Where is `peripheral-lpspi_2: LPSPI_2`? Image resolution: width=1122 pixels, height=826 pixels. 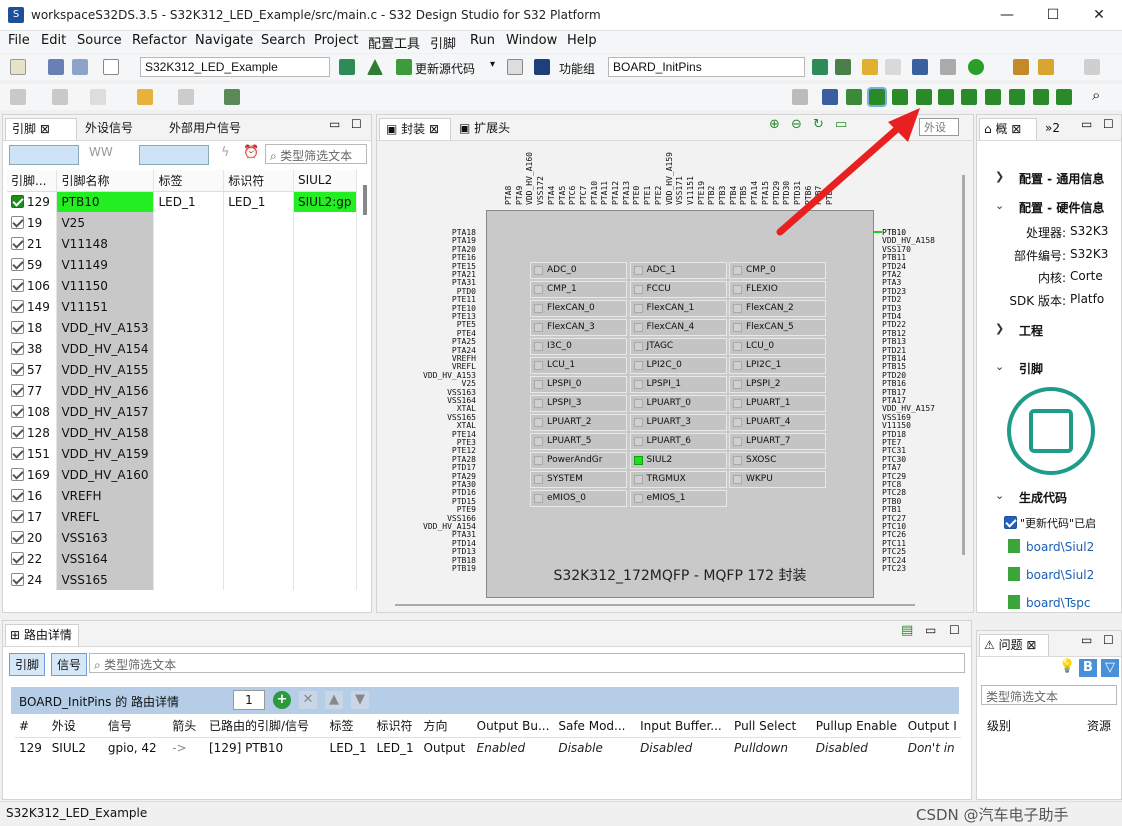
peripheral-lpspi_2: LPSPI_2 is located at coordinates (777, 384).